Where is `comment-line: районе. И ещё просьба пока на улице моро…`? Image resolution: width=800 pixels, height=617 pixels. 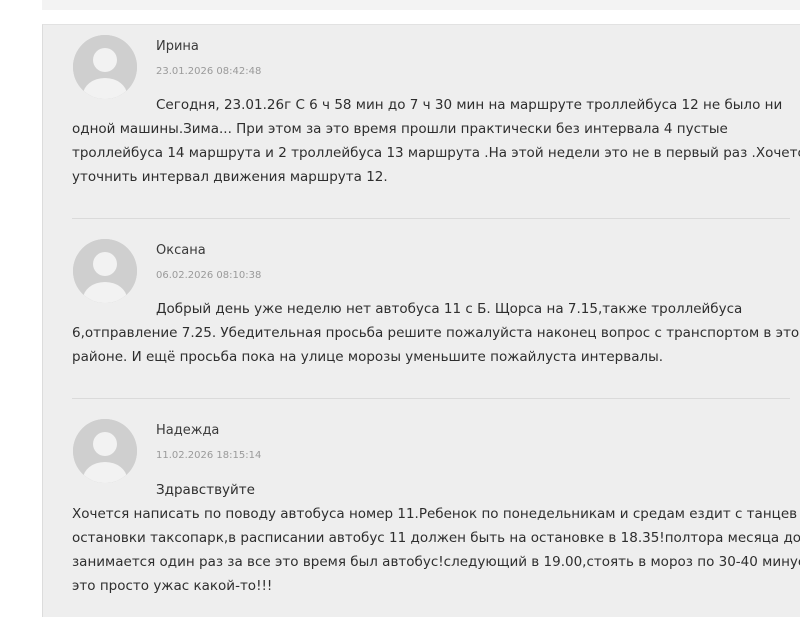 comment-line: районе. И ещё просьба пока на улице моро… is located at coordinates (368, 357).